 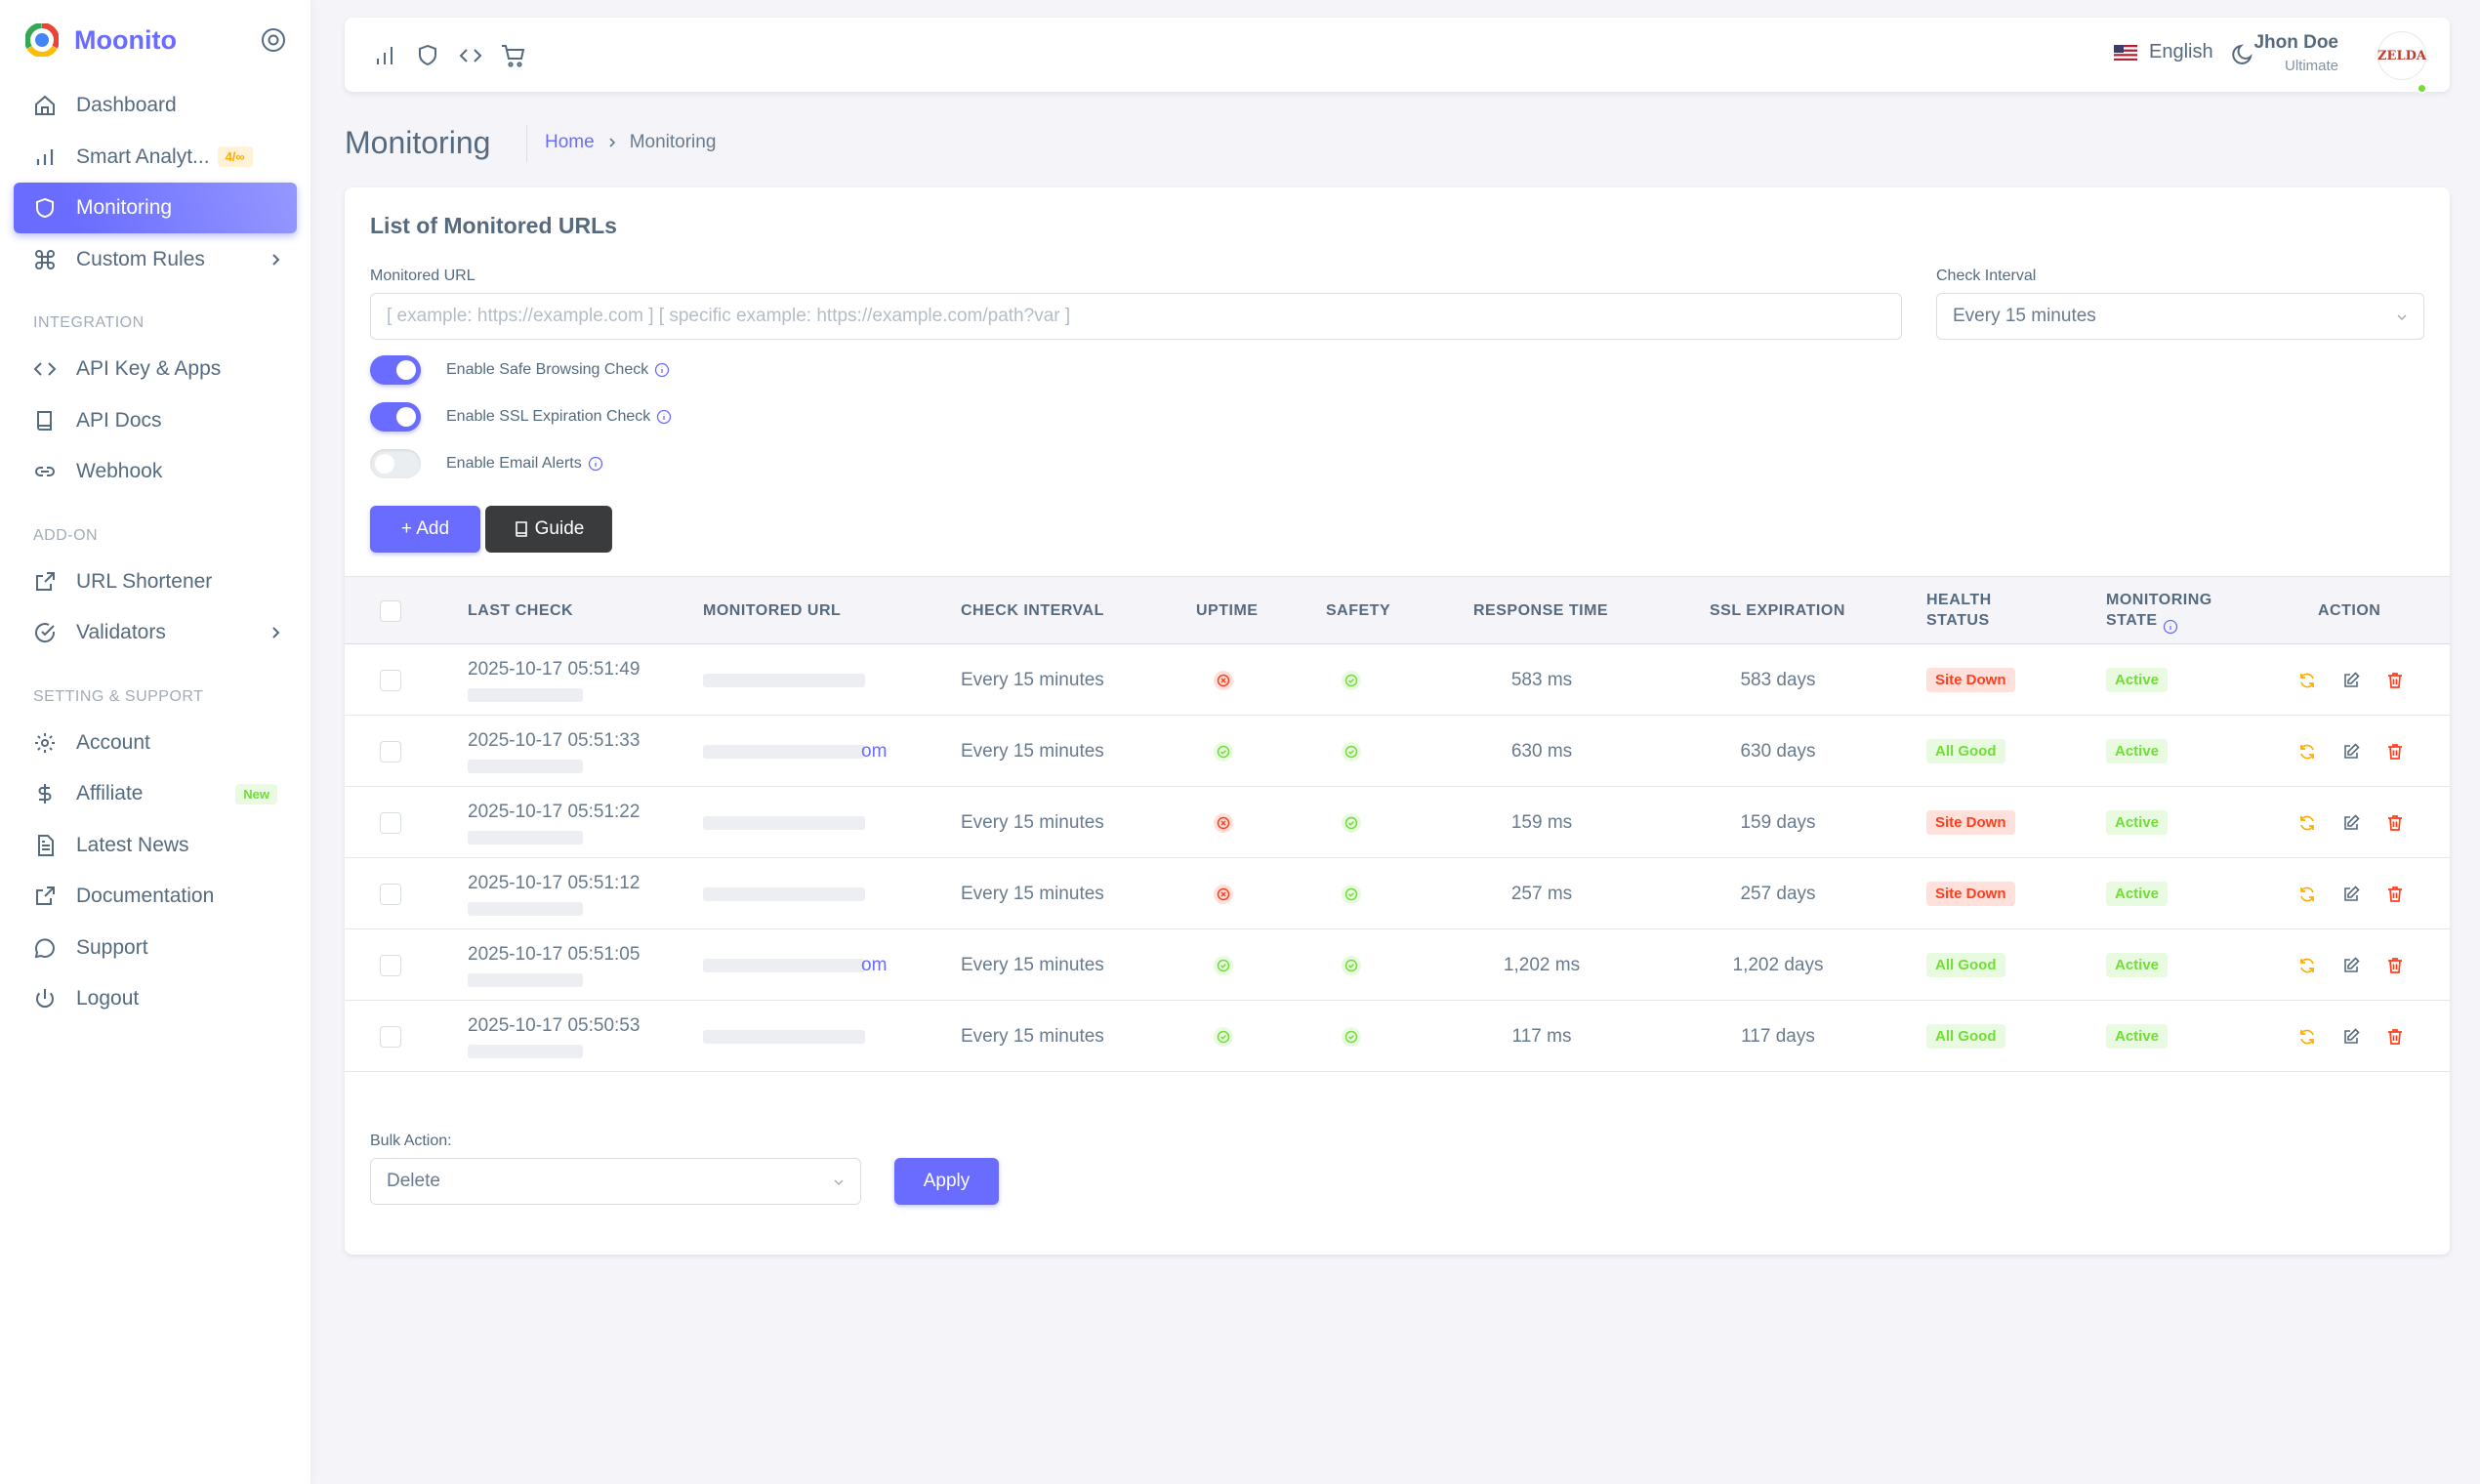 I want to click on sidebar-item-api-key: API Key & Apps, so click(x=155, y=369).